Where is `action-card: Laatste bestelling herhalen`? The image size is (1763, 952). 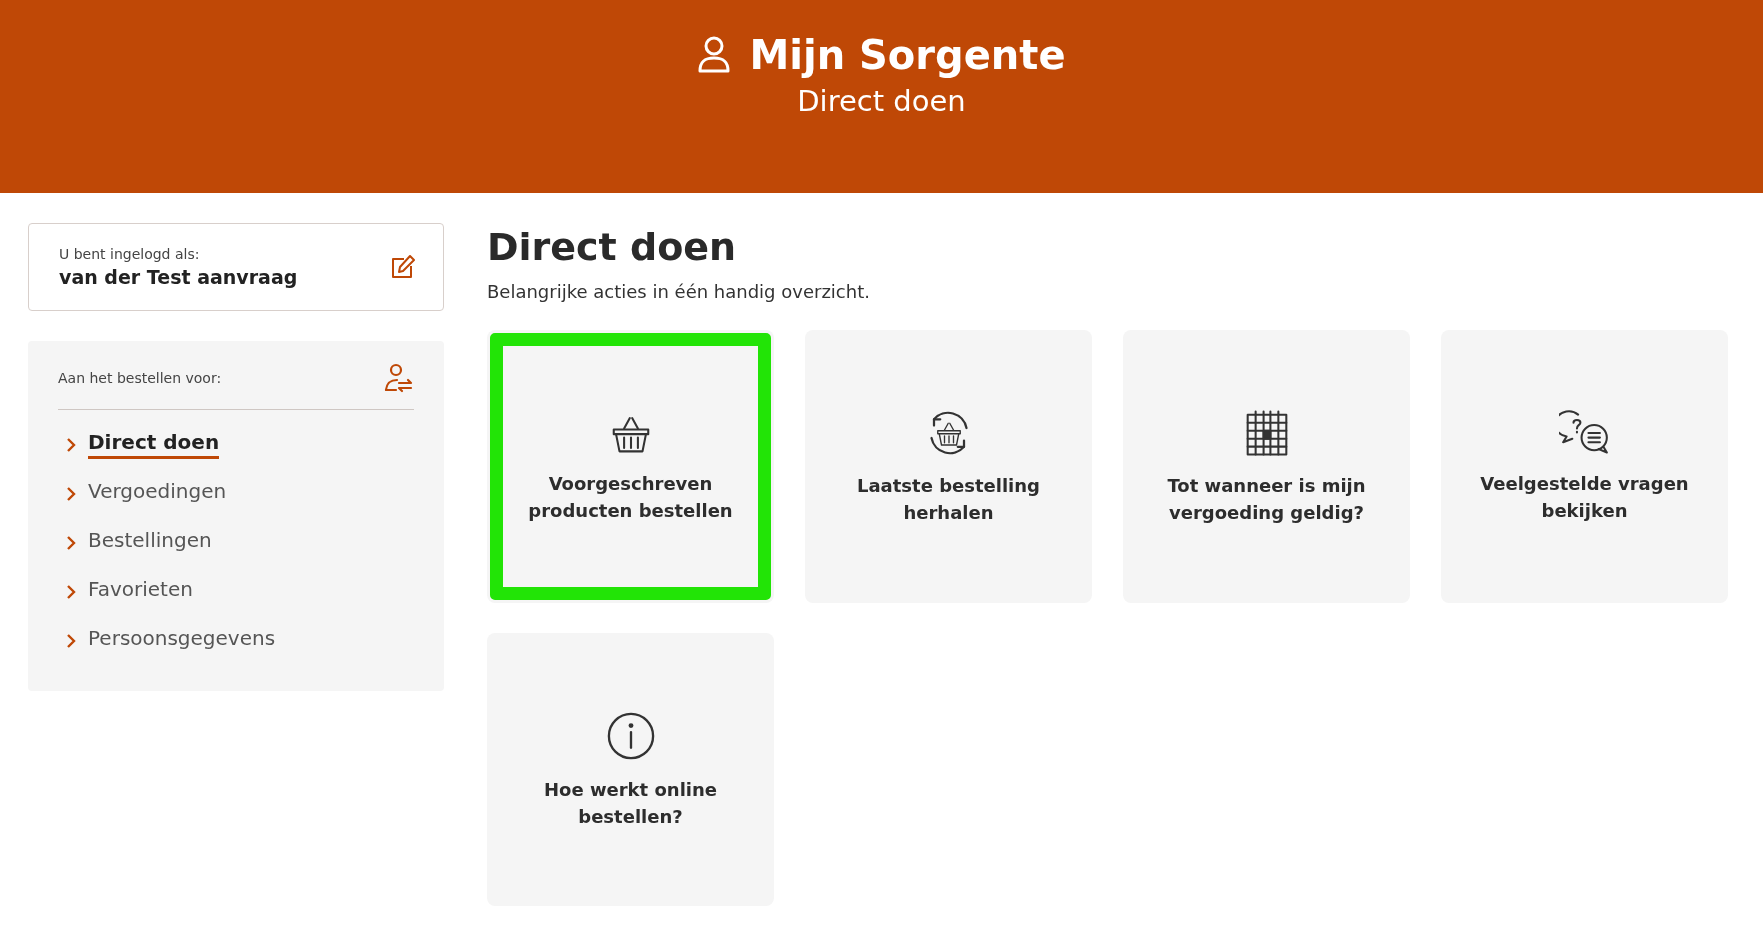
action-card: Laatste bestelling herhalen is located at coordinates (948, 466).